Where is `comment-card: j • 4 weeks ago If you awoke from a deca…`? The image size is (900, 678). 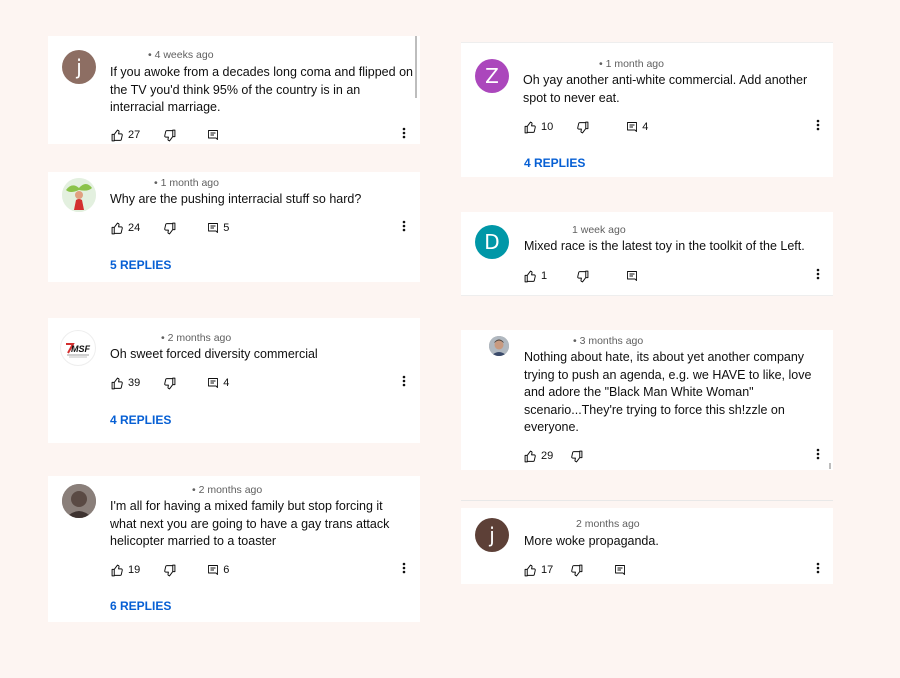
comment-card: j • 4 weeks ago If you awoke from a deca… is located at coordinates (234, 90).